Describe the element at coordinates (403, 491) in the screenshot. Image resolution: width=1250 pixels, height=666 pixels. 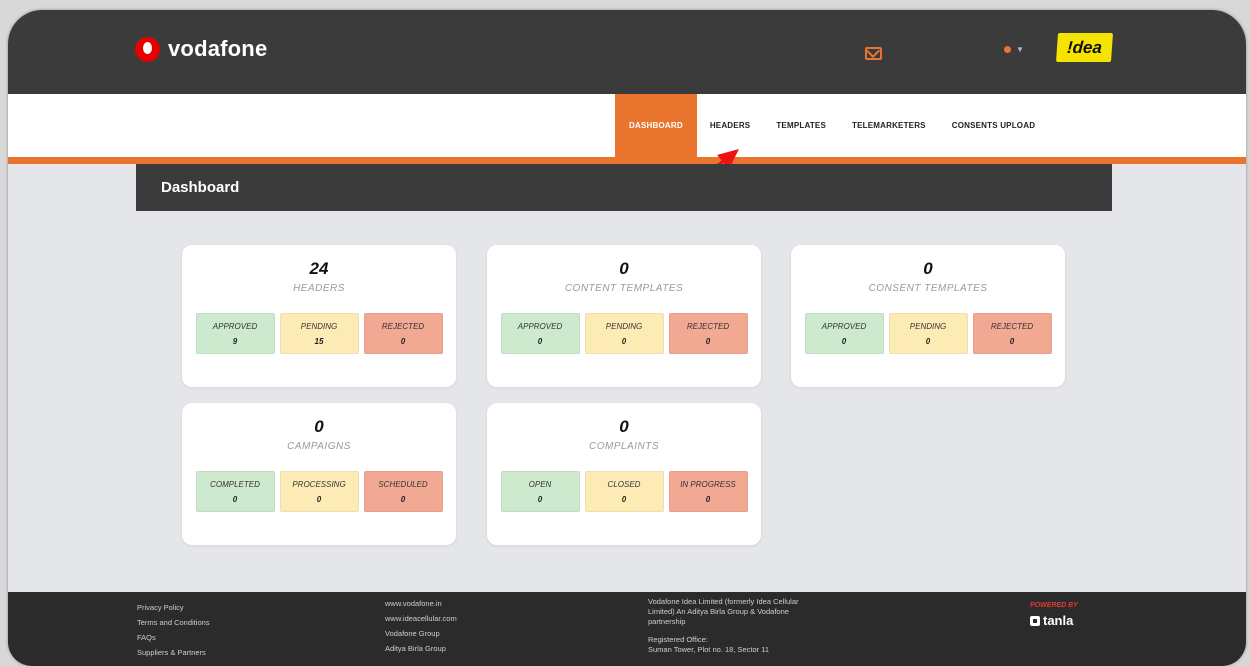
I see `stat-scheduled: SCHEDULED 0` at that location.